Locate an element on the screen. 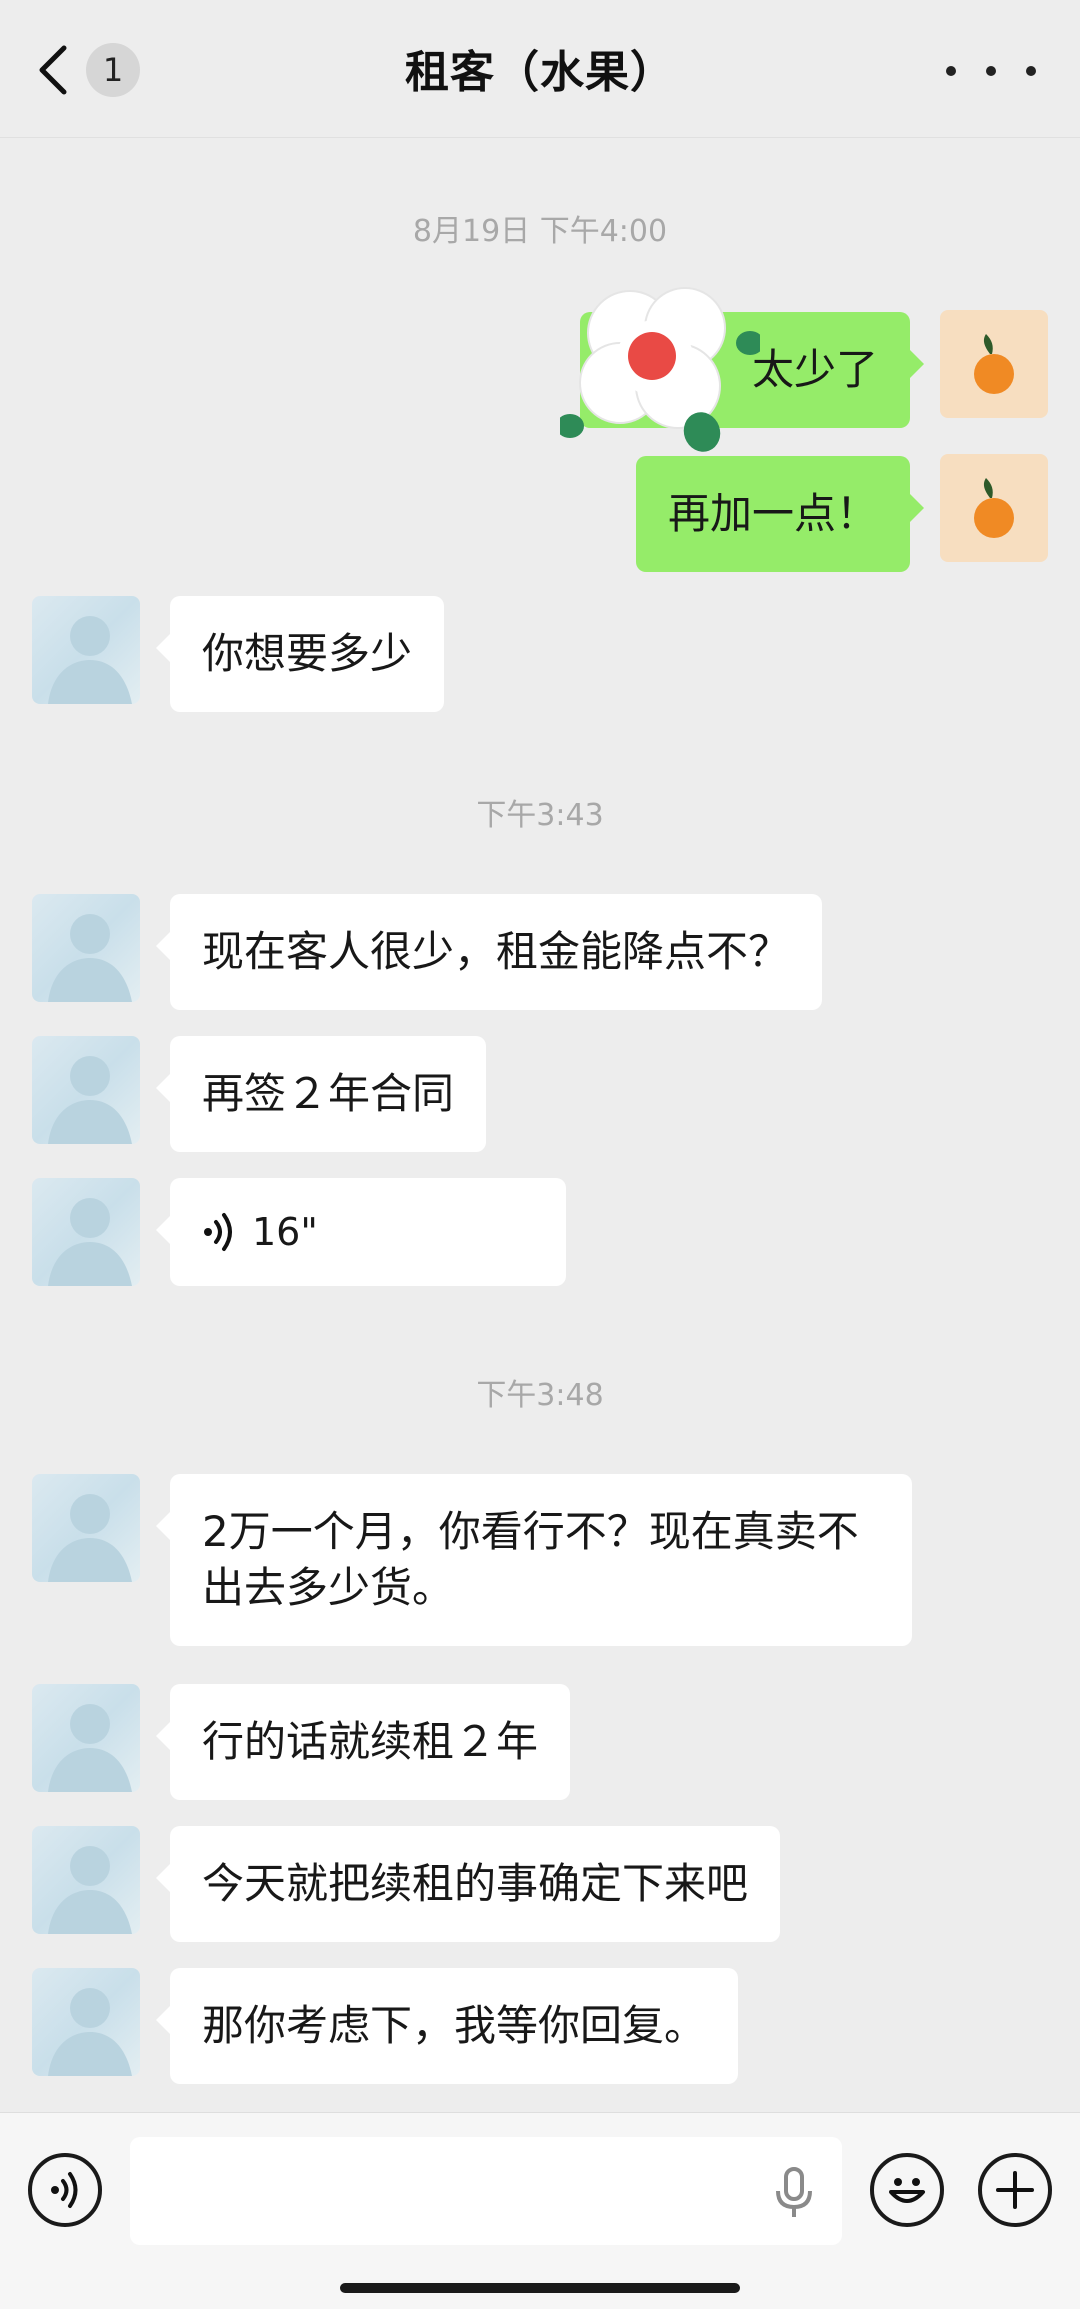 The width and height of the screenshot is (1080, 2309). message-input is located at coordinates (486, 2191).